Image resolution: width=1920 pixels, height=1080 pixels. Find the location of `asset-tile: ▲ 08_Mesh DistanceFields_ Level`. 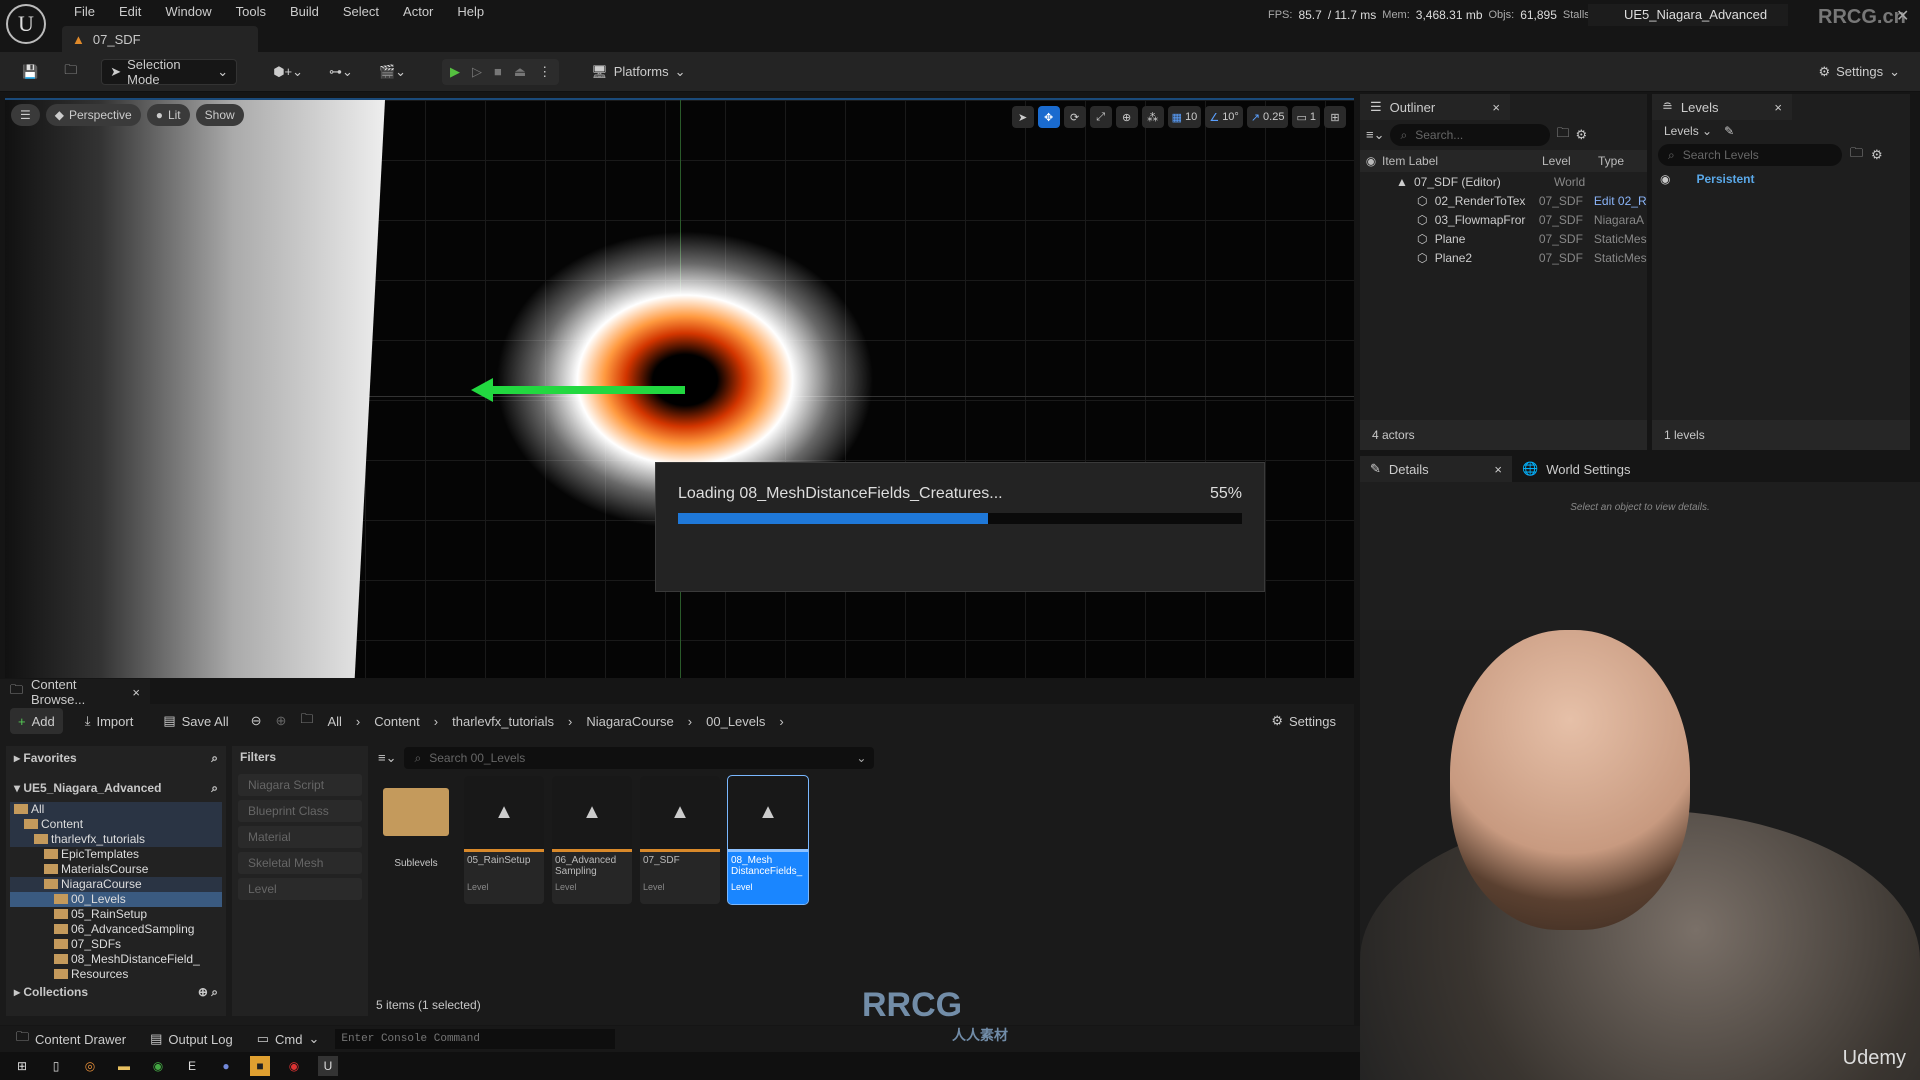

asset-tile: ▲ 08_Mesh DistanceFields_ Level is located at coordinates (768, 840).